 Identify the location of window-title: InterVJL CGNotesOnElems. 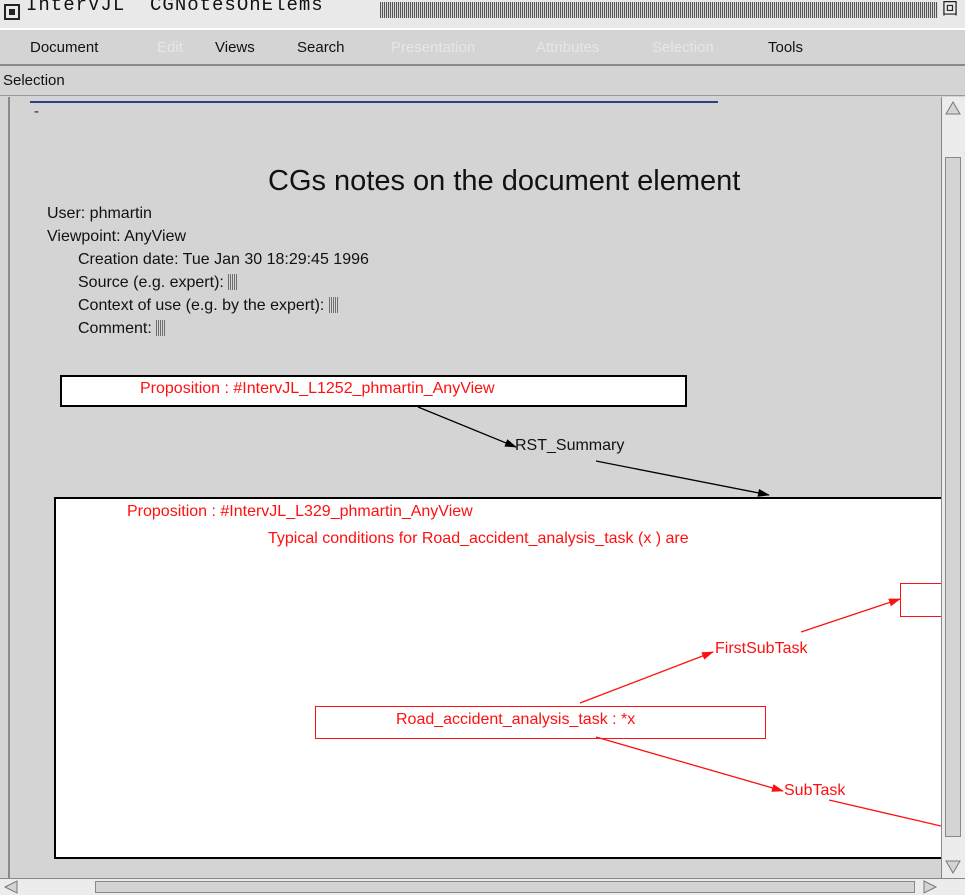
(178, 8).